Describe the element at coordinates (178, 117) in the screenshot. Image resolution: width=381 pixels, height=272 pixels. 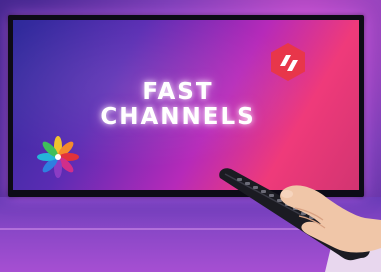
I see `title-line-2: CHANNELS` at that location.